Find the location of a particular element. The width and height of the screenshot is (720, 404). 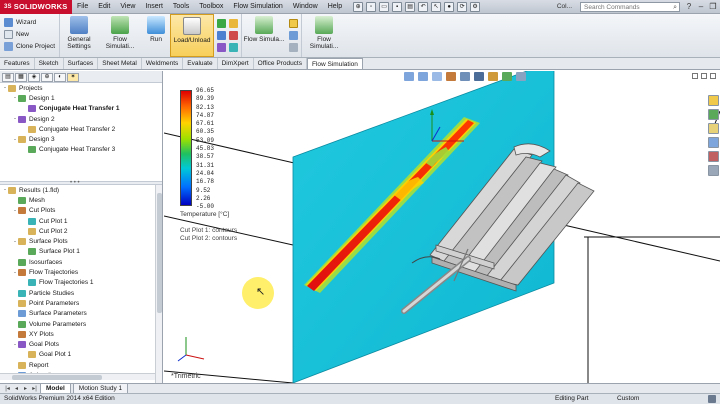

results-tree-item-cut-plots: - Cut Plots is located at coordinates (78, 211).